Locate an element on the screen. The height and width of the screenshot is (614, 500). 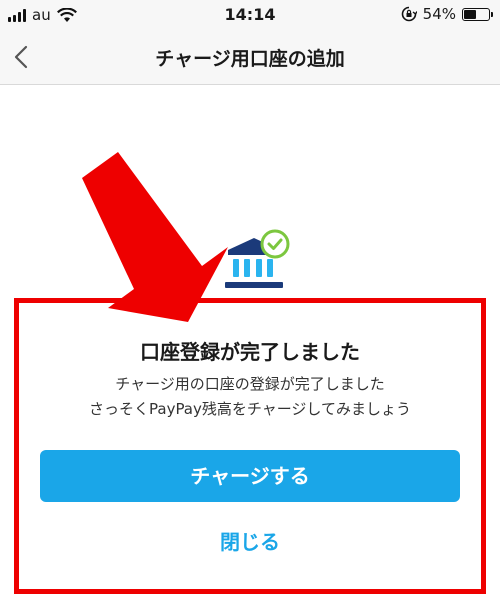
bank-icon is located at coordinates (257, 258).